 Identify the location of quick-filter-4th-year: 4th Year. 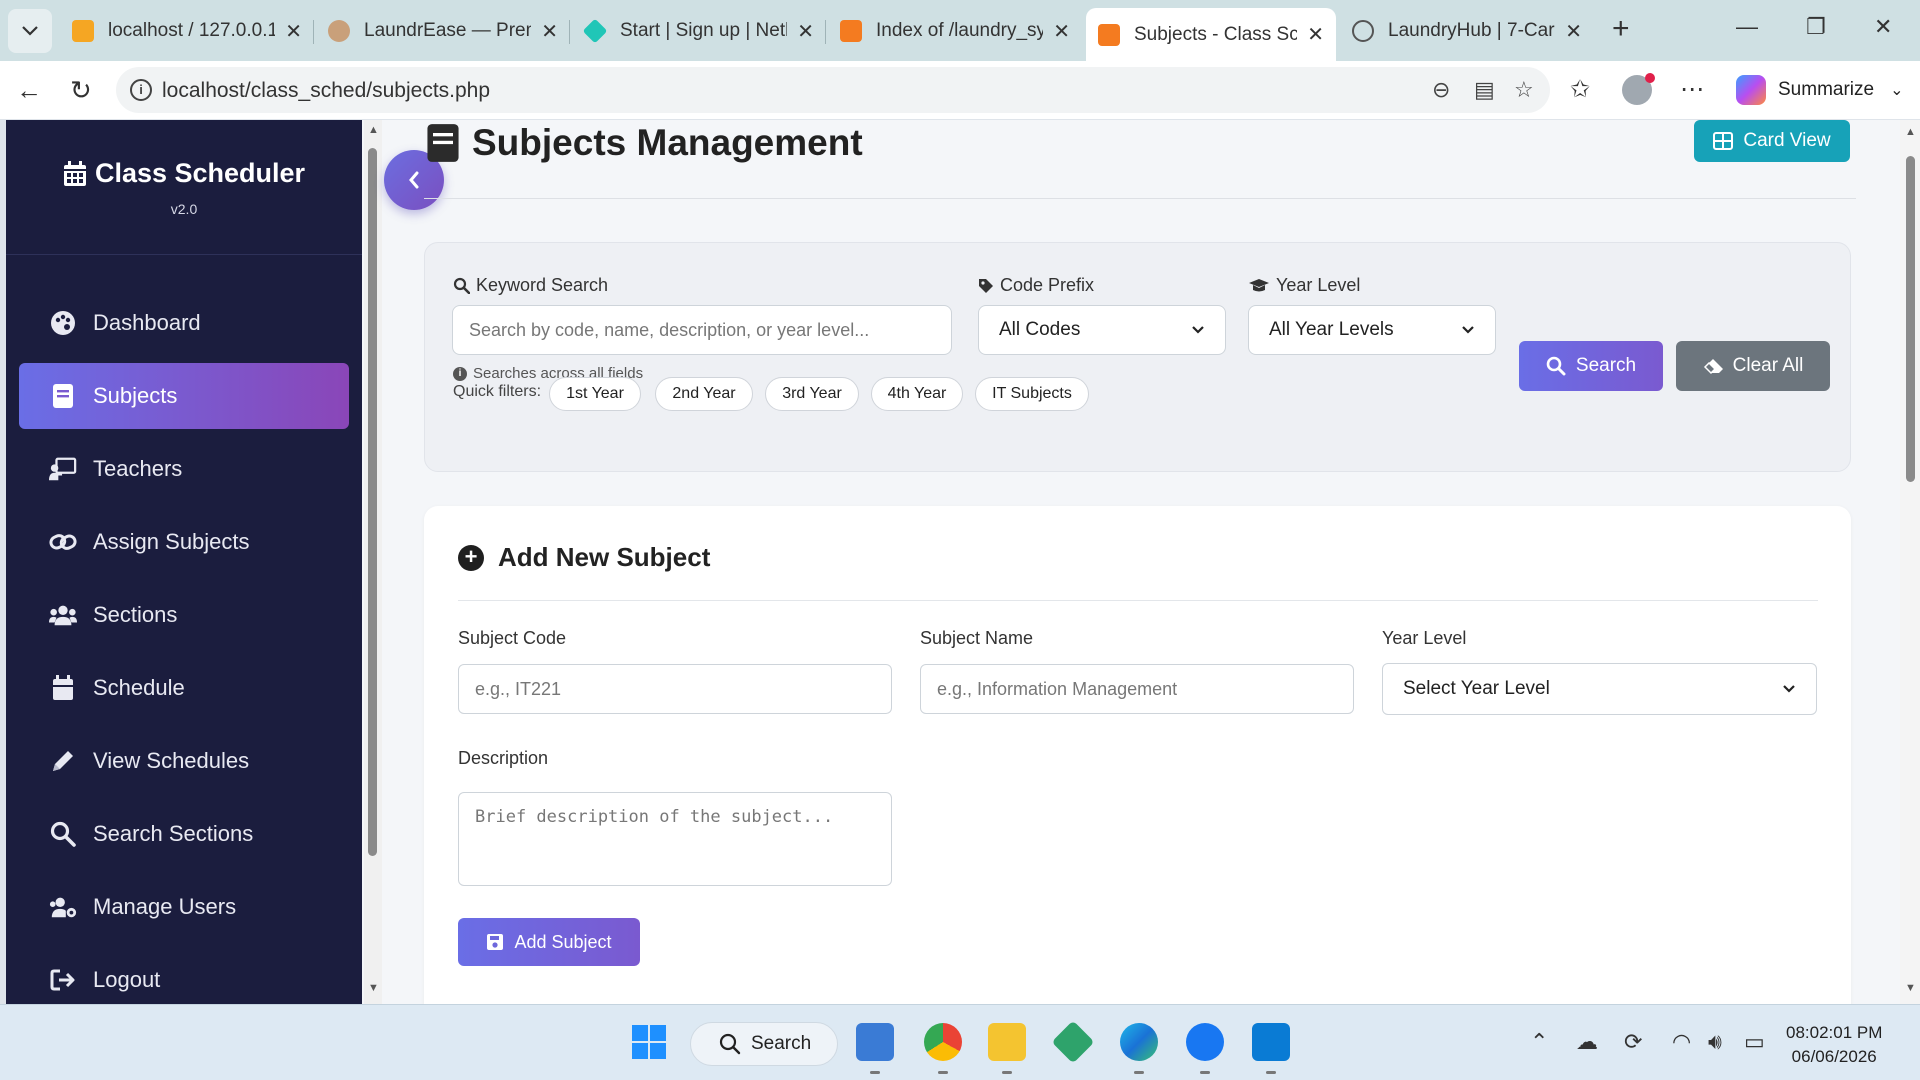
(917, 394).